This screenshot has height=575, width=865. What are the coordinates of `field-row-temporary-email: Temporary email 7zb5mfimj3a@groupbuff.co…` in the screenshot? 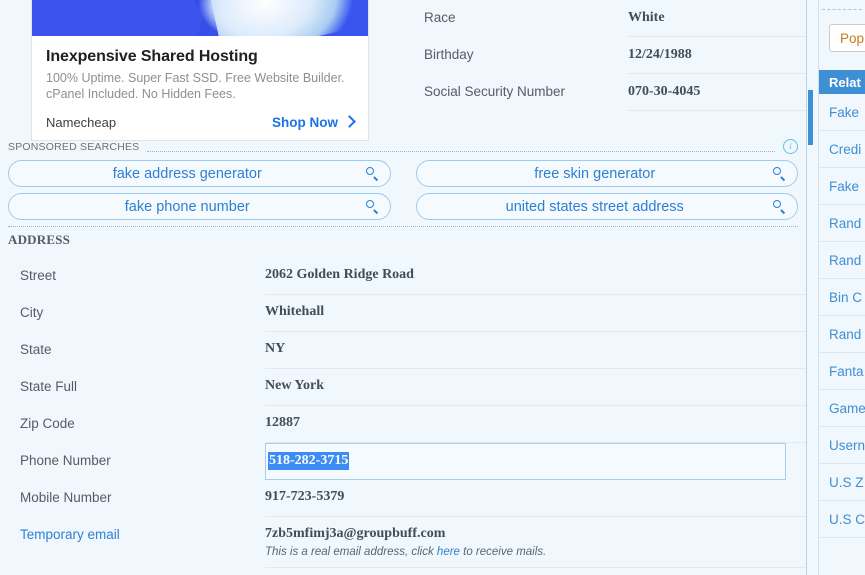 It's located at (403, 542).